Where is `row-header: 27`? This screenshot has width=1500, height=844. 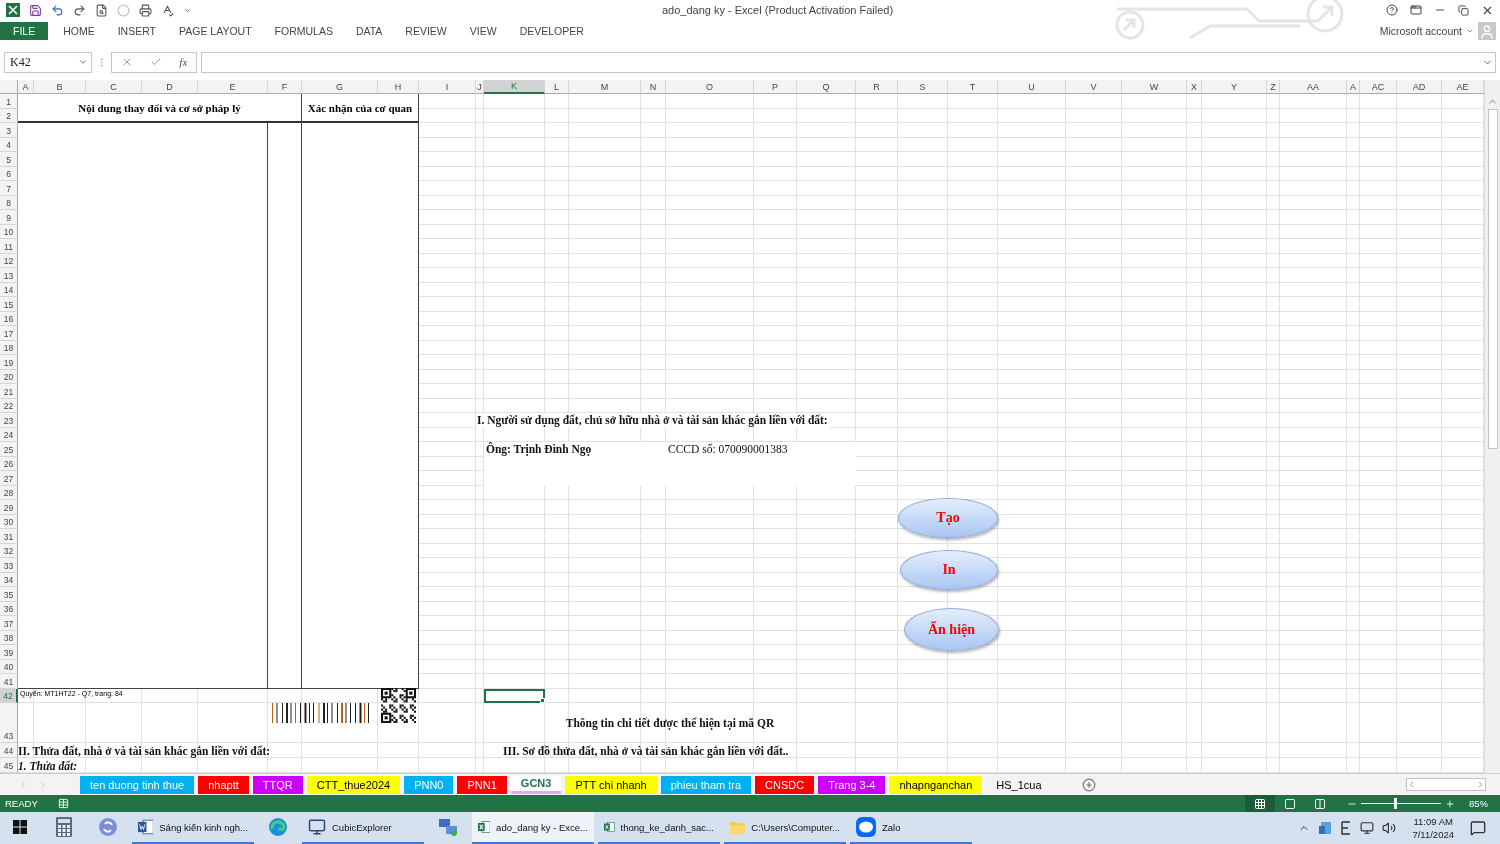 row-header: 27 is located at coordinates (9, 478).